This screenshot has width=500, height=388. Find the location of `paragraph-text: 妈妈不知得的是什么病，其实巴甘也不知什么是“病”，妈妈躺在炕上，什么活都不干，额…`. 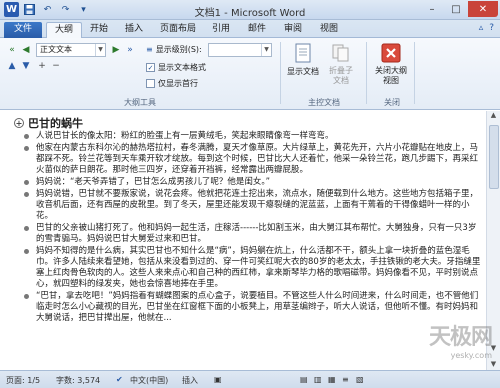

paragraph-text: 妈妈不知得的是什么病，其实巴甘也不知什么是“病”，妈妈躺在炕上，什么活都不干，额… is located at coordinates (258, 267).